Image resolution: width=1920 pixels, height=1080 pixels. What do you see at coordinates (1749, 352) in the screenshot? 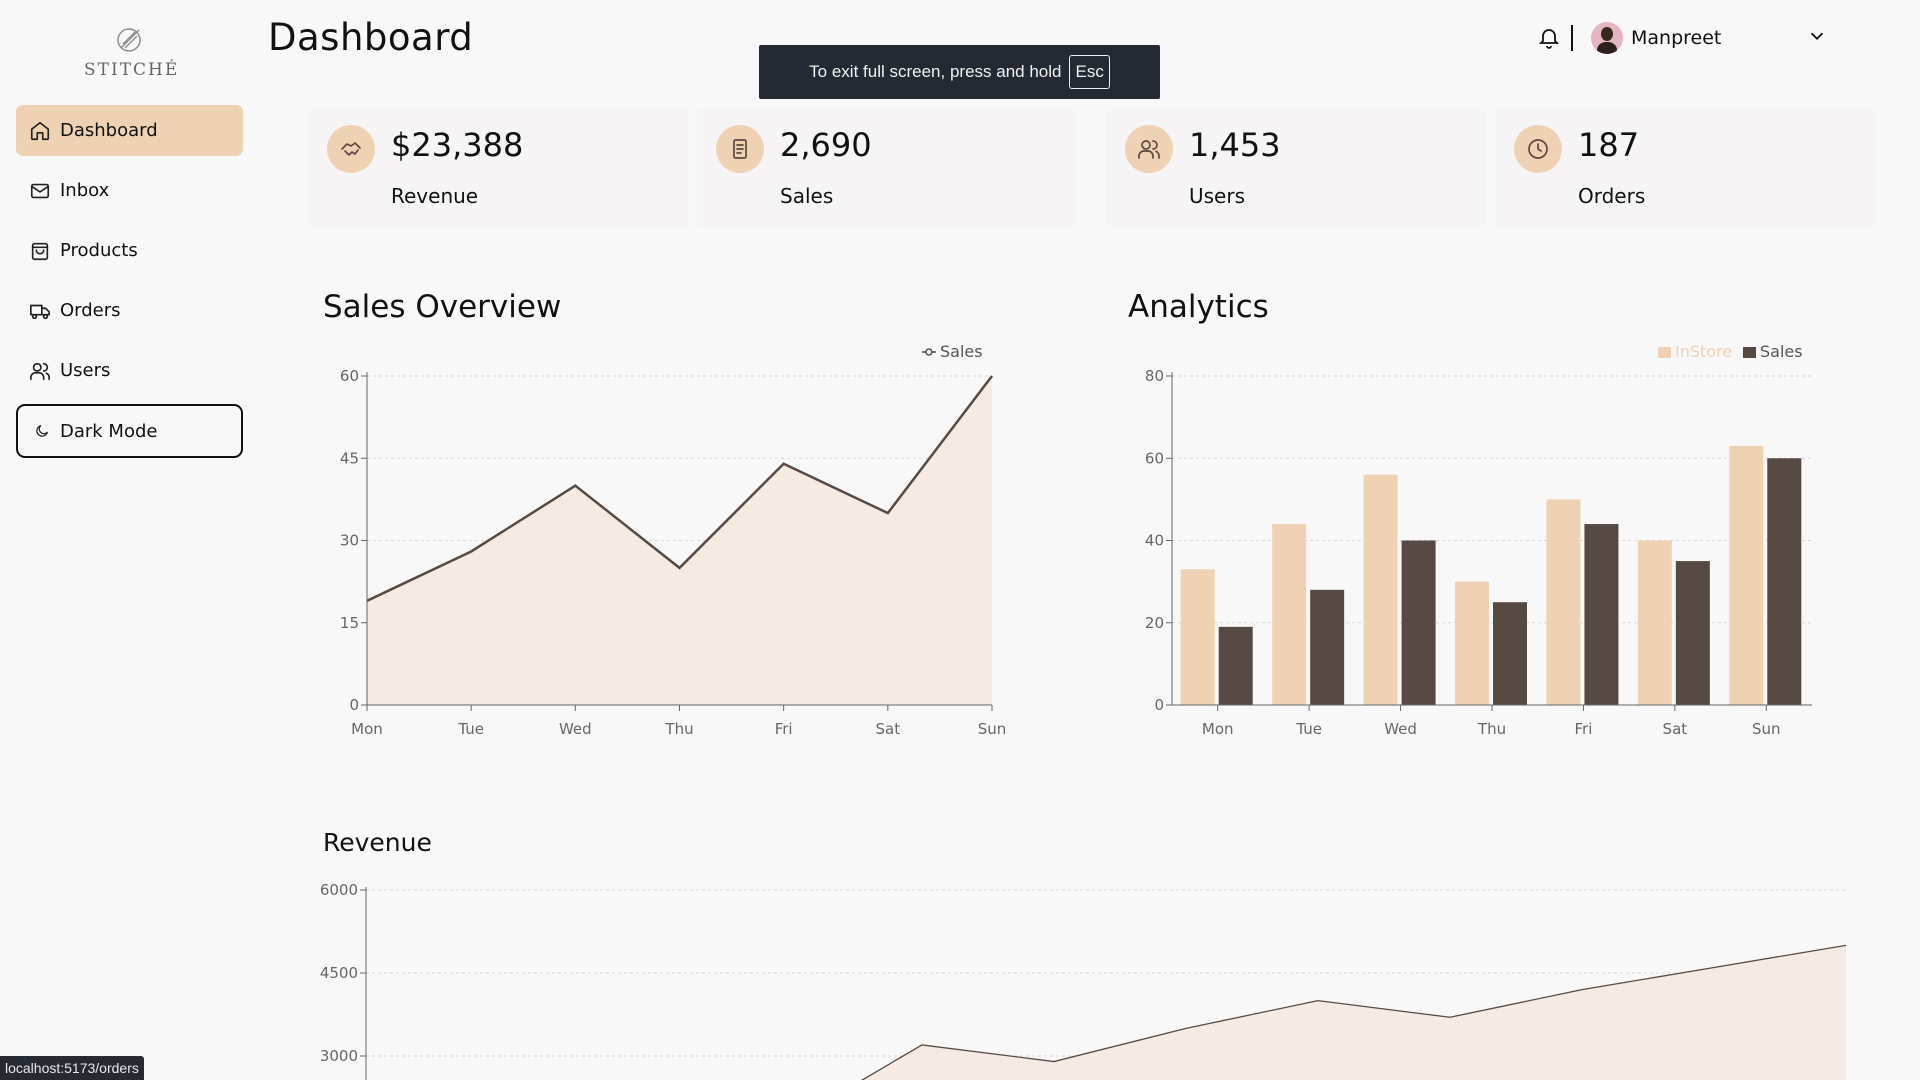
I see `legend-swatch-sales` at bounding box center [1749, 352].